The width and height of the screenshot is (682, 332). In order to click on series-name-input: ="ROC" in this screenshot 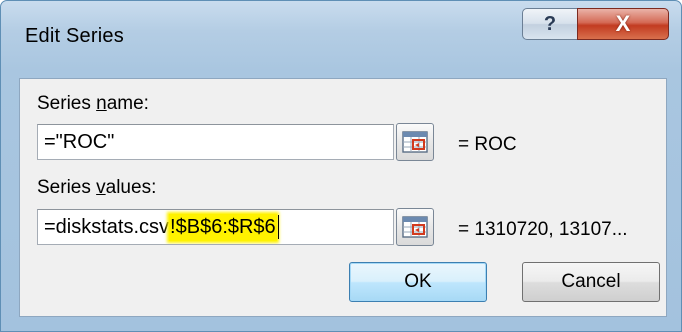, I will do `click(215, 142)`.